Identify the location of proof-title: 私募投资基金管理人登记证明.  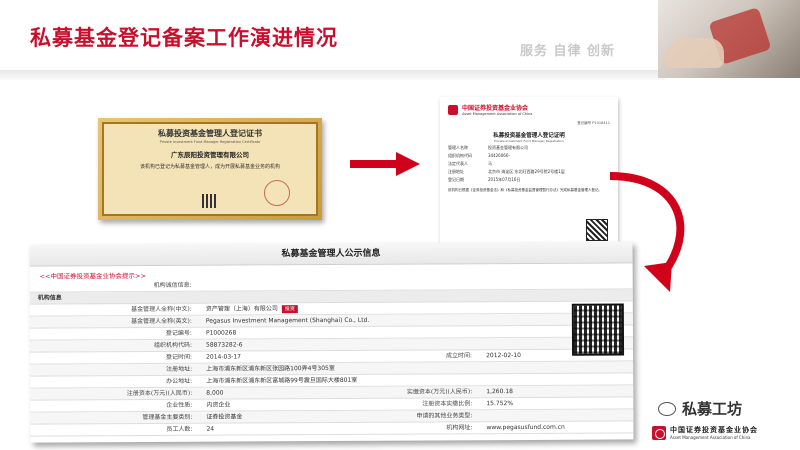
(529, 136).